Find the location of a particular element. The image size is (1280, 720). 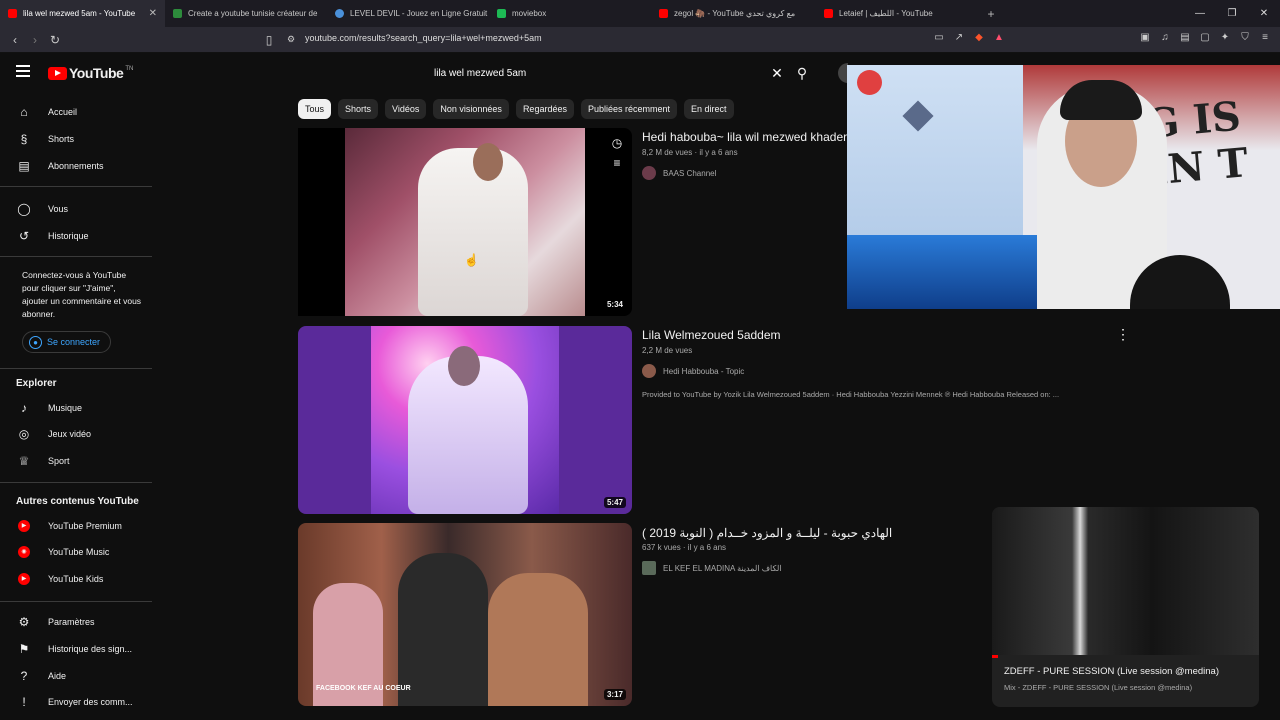

browser-tab: Letaief | اللطيف - YouTube is located at coordinates (898, 13).